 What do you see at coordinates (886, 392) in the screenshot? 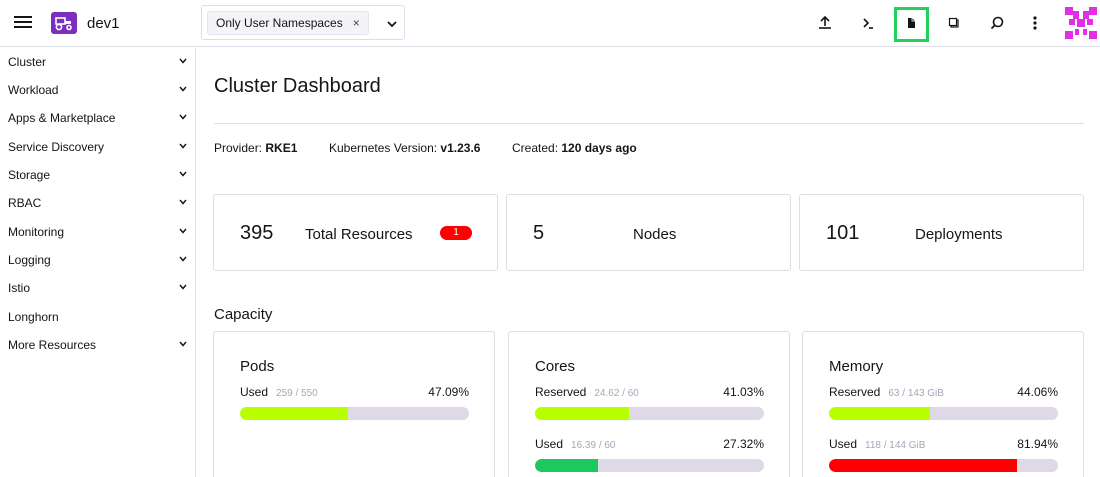
I see `gauge-label: Reserved 63 / 143 GiB` at bounding box center [886, 392].